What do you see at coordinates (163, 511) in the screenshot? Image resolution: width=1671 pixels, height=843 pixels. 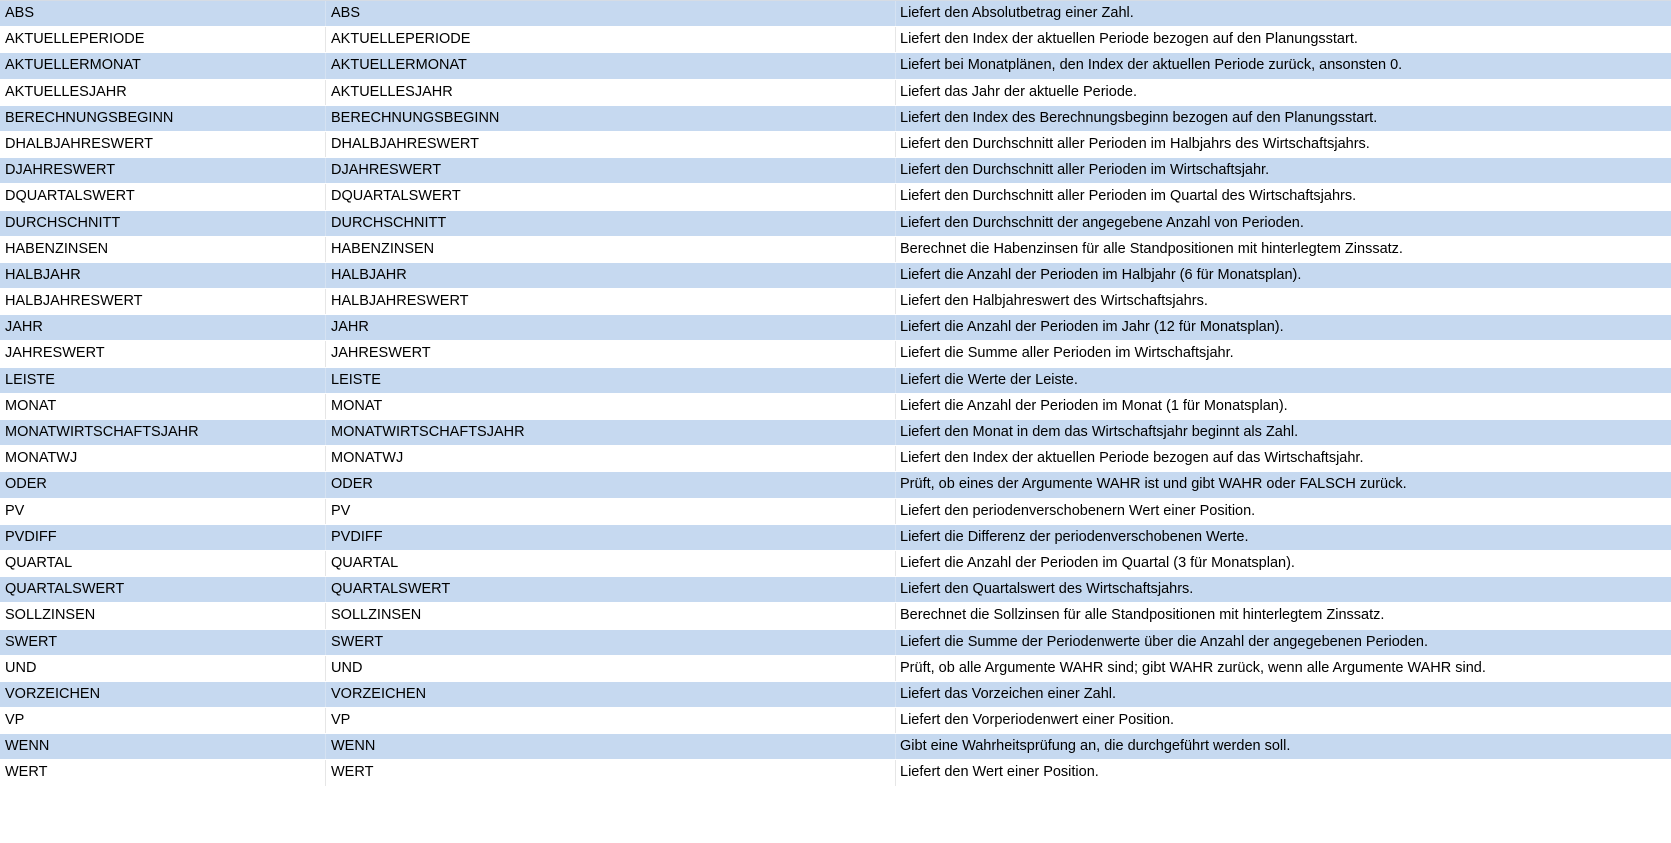 I see `cell-function-name: PV` at bounding box center [163, 511].